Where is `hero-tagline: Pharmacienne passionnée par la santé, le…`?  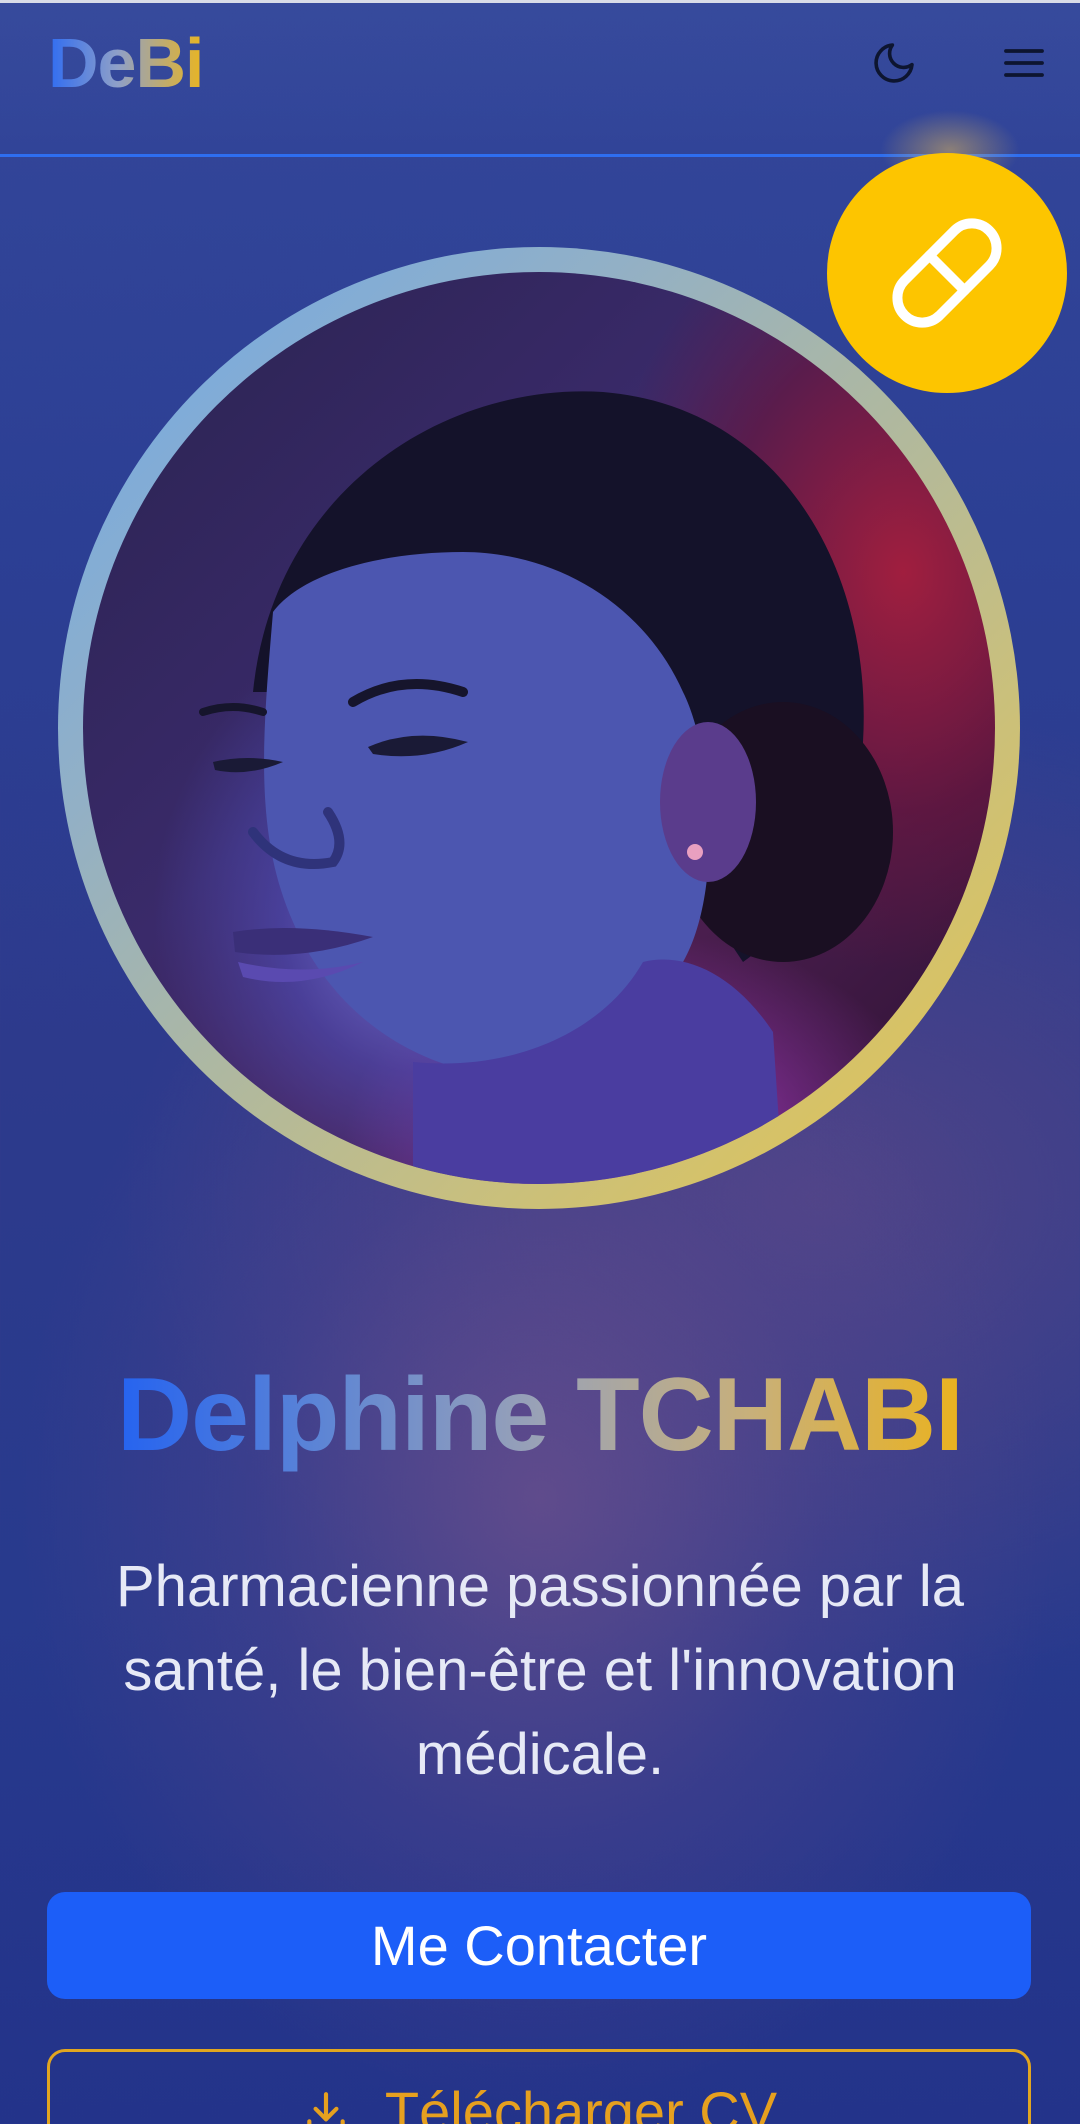 hero-tagline: Pharmacienne passionnée par la santé, le… is located at coordinates (540, 1670).